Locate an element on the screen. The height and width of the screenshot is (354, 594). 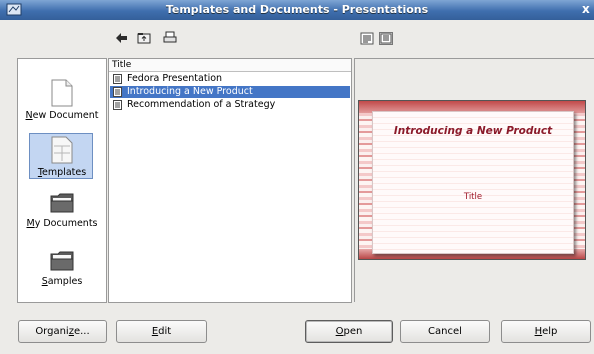
document-properties-icon is located at coordinates (386, 39).